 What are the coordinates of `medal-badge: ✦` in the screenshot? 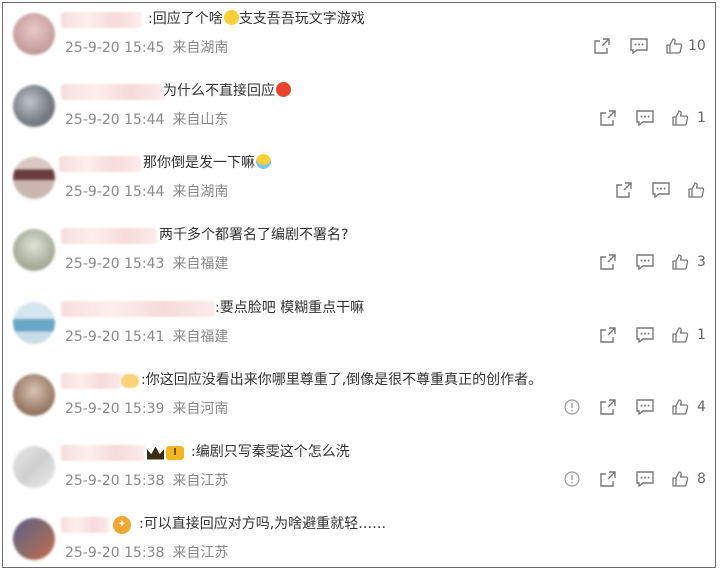 It's located at (122, 525).